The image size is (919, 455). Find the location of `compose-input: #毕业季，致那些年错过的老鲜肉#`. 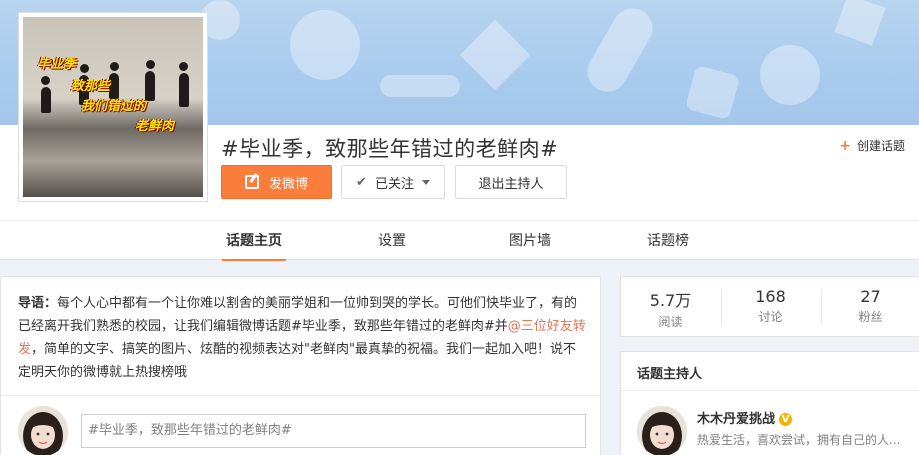

compose-input: #毕业季，致那些年错过的老鲜肉# is located at coordinates (333, 431).